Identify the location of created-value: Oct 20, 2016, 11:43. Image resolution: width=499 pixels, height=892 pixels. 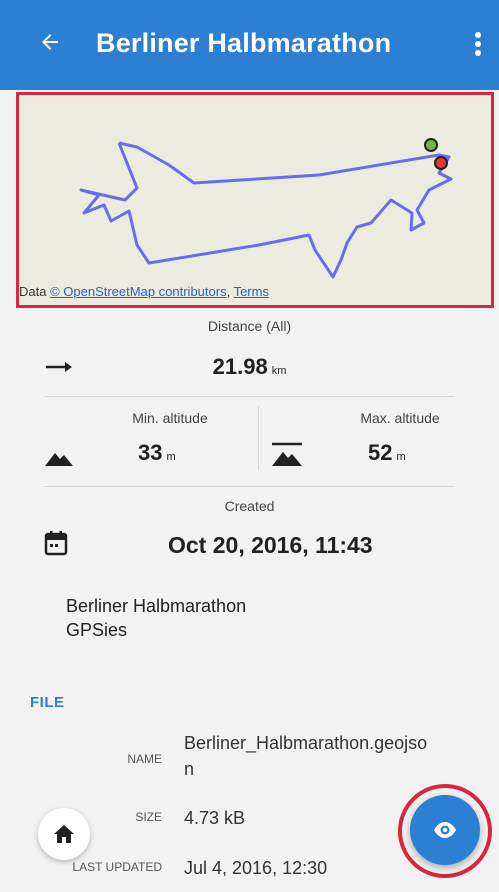
(270, 545).